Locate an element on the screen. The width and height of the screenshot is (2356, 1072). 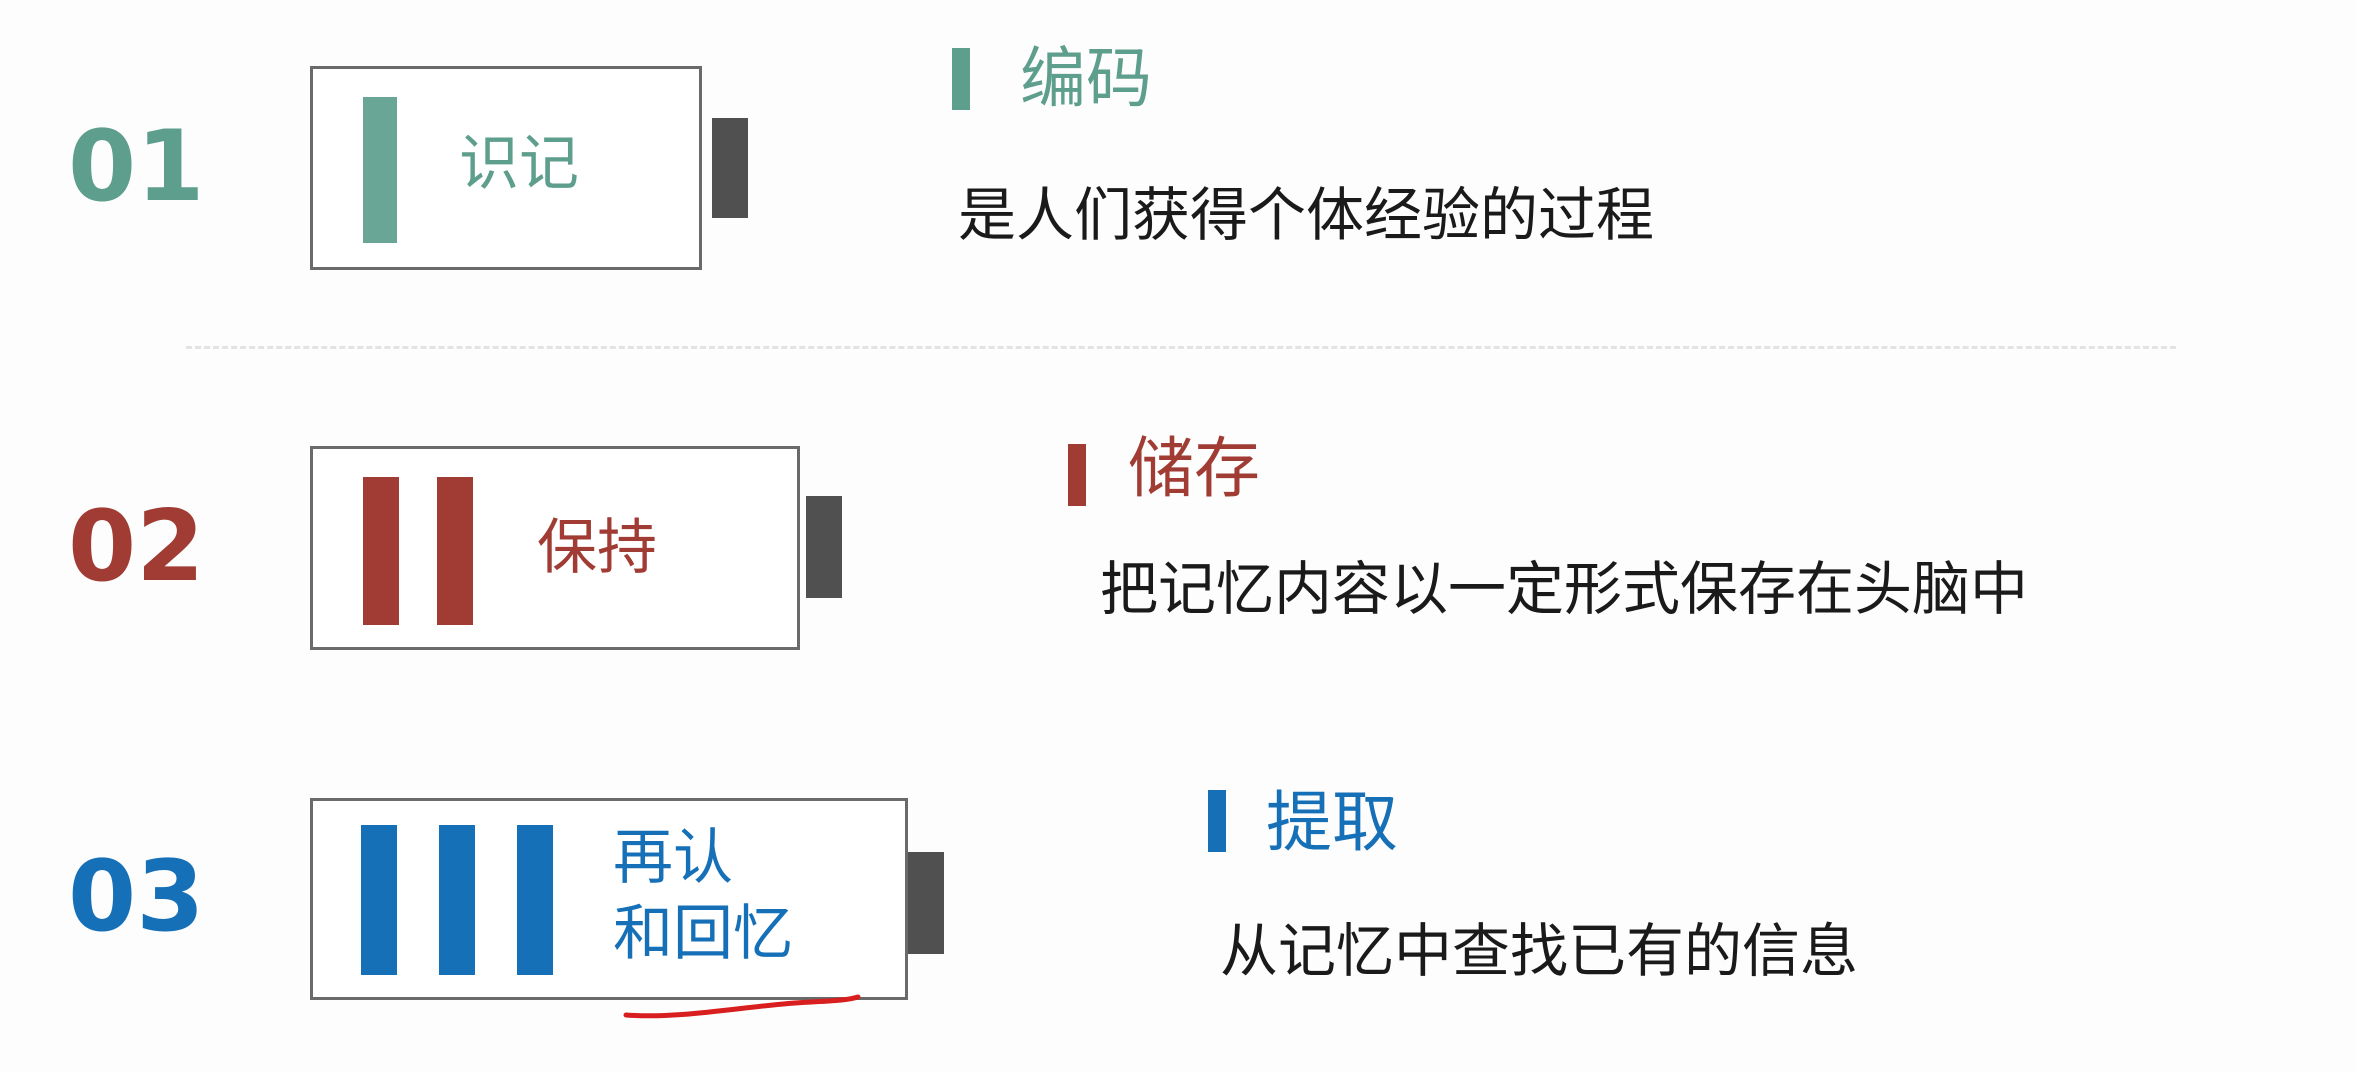
battery-label-02: 保持 is located at coordinates (597, 548).